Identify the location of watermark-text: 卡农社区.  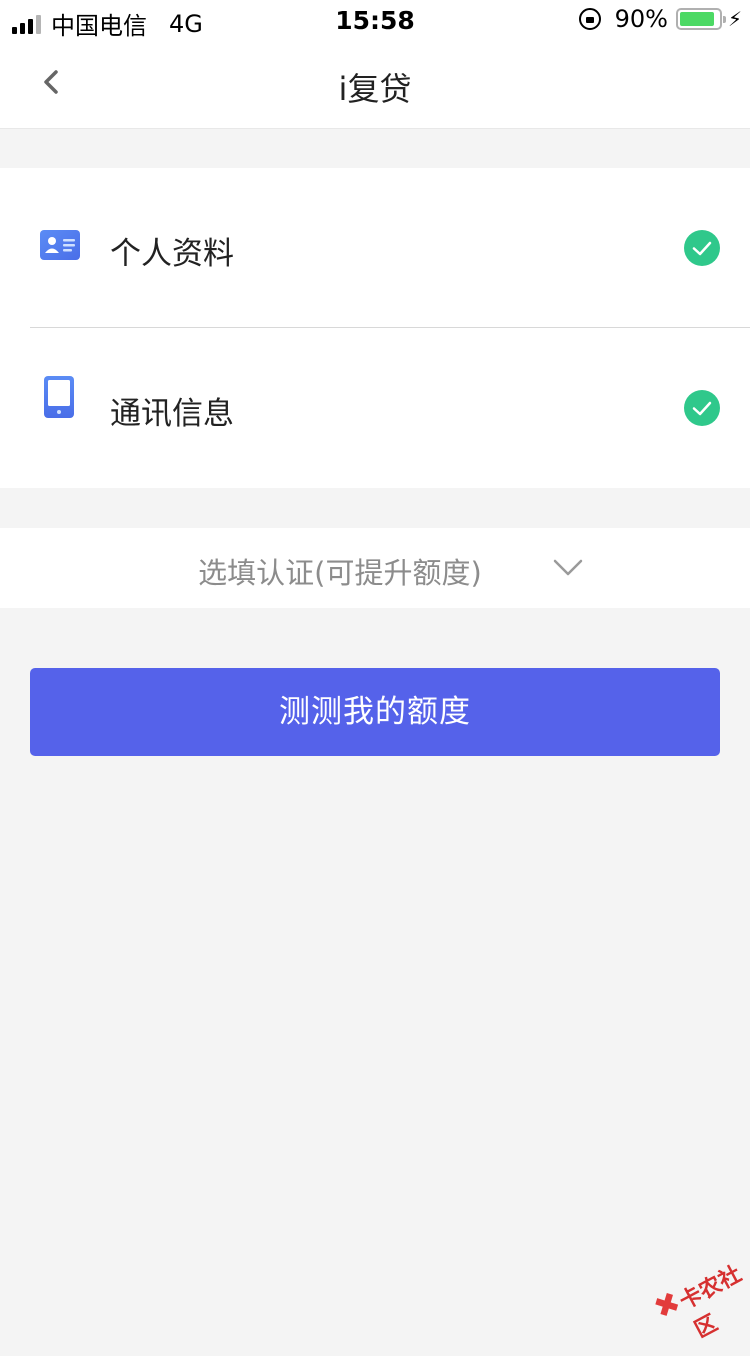
(710, 1302).